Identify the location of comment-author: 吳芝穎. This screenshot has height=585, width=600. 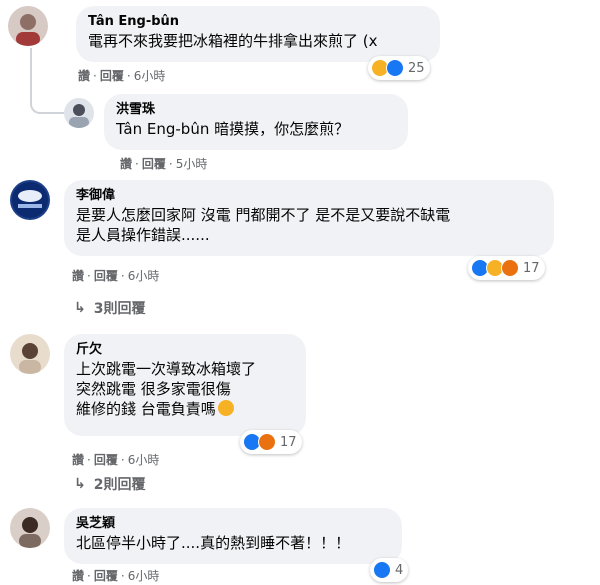
(233, 524).